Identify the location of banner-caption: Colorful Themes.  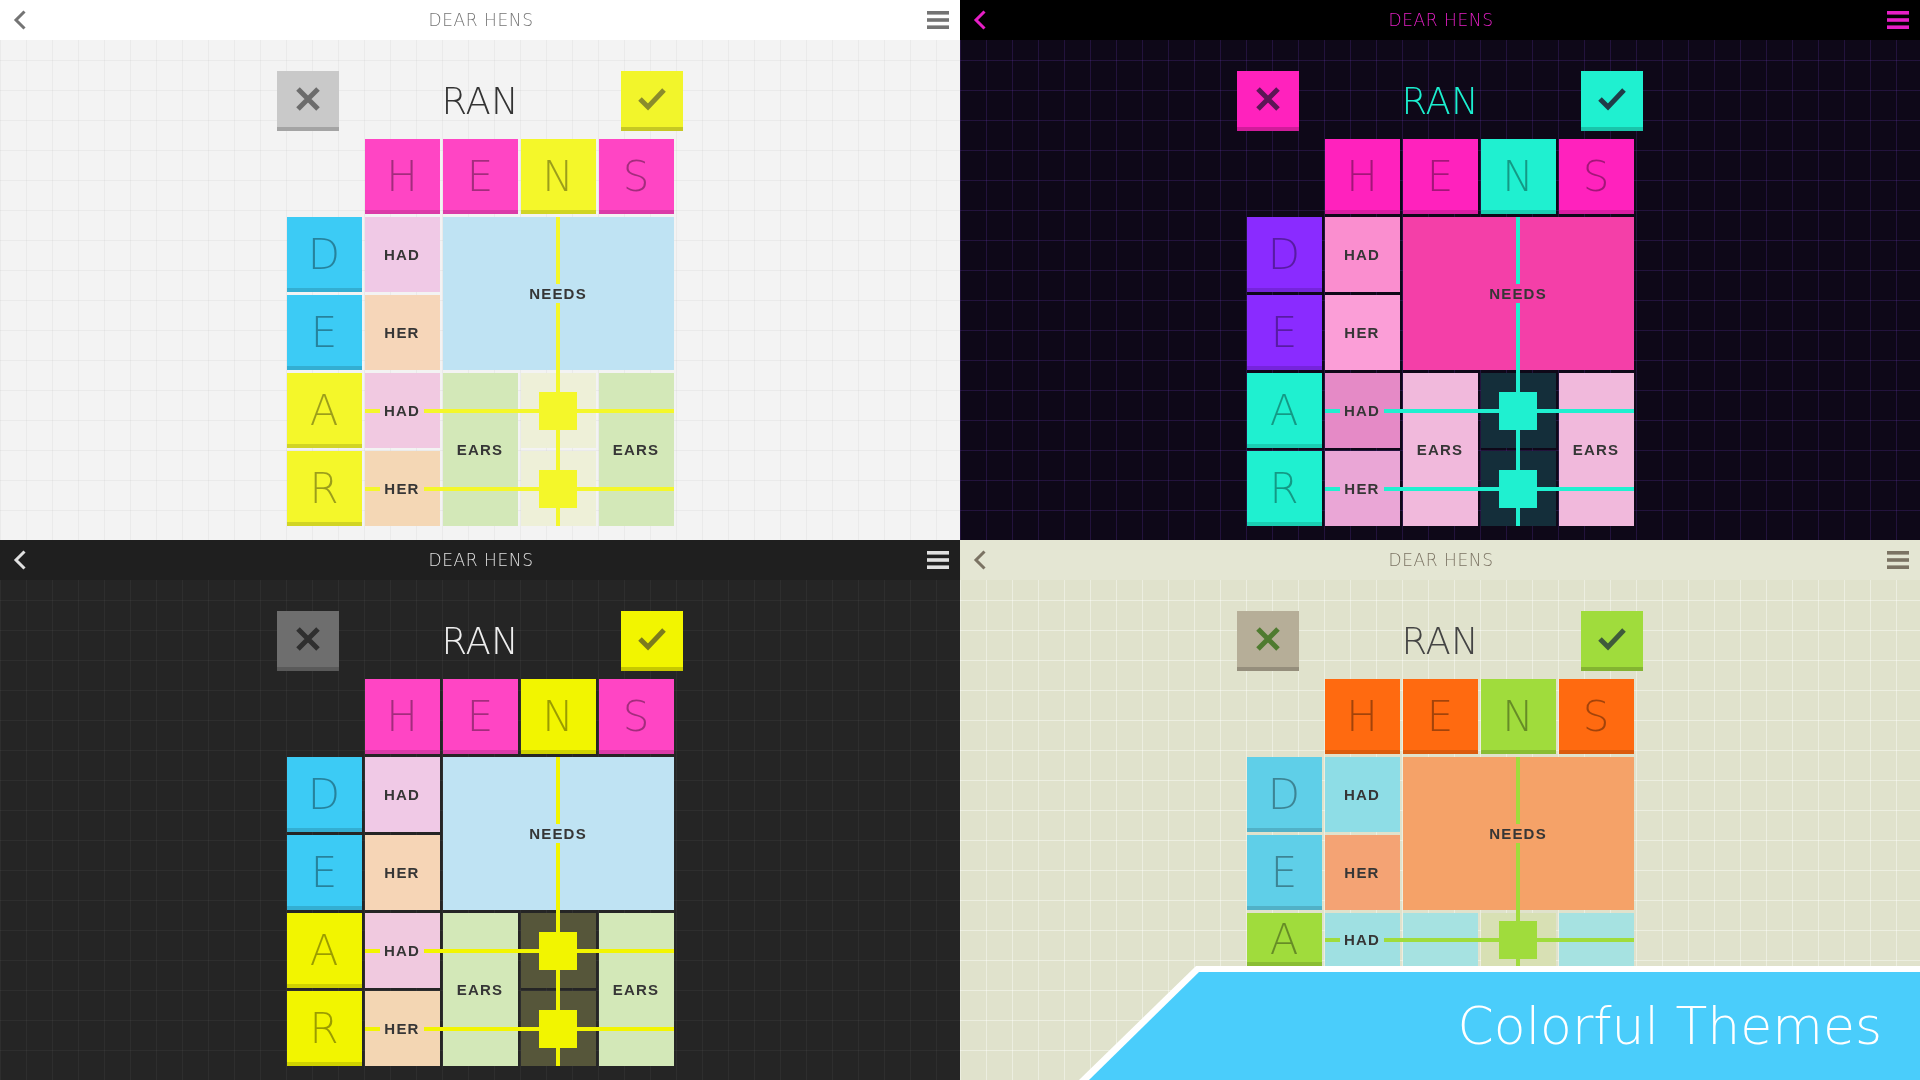
(1669, 1026).